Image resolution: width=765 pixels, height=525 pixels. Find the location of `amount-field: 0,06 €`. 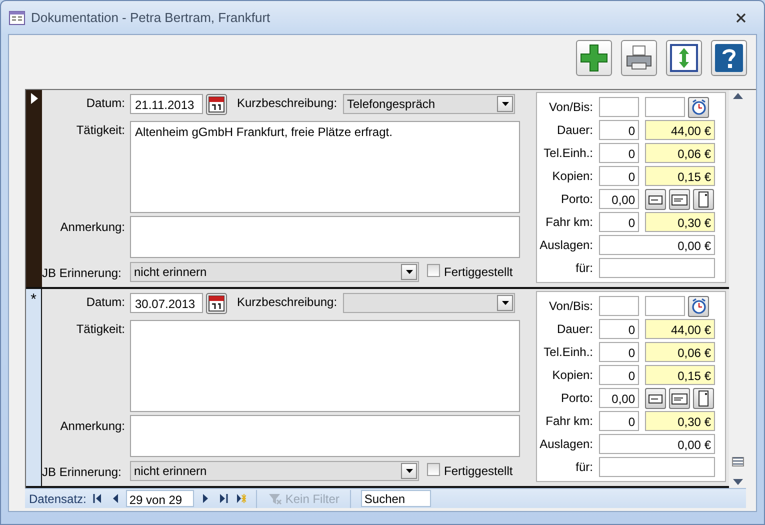

amount-field: 0,06 € is located at coordinates (680, 352).